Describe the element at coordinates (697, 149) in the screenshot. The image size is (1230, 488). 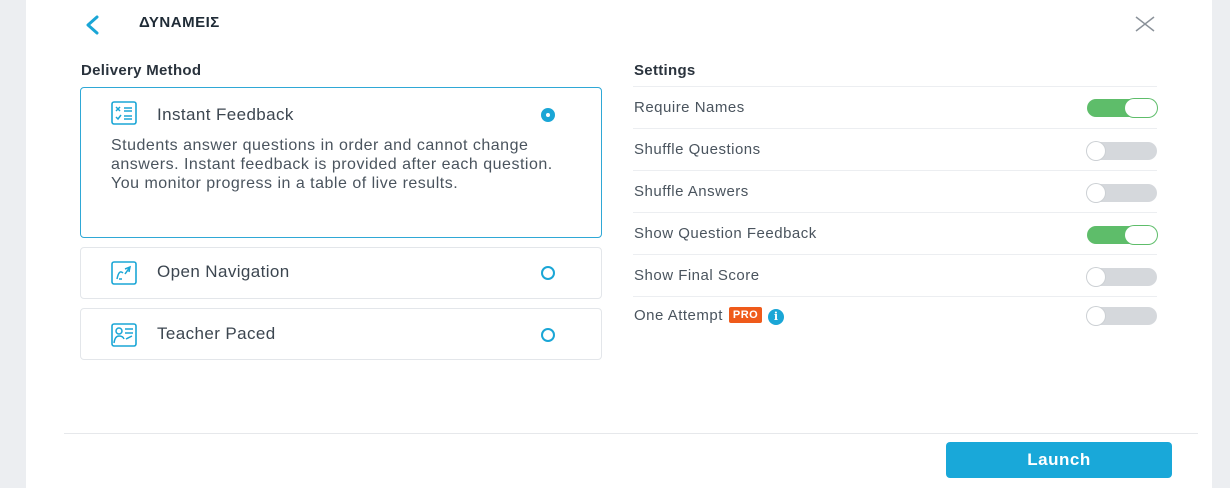
I see `setting-label: Shuffle Questions` at that location.